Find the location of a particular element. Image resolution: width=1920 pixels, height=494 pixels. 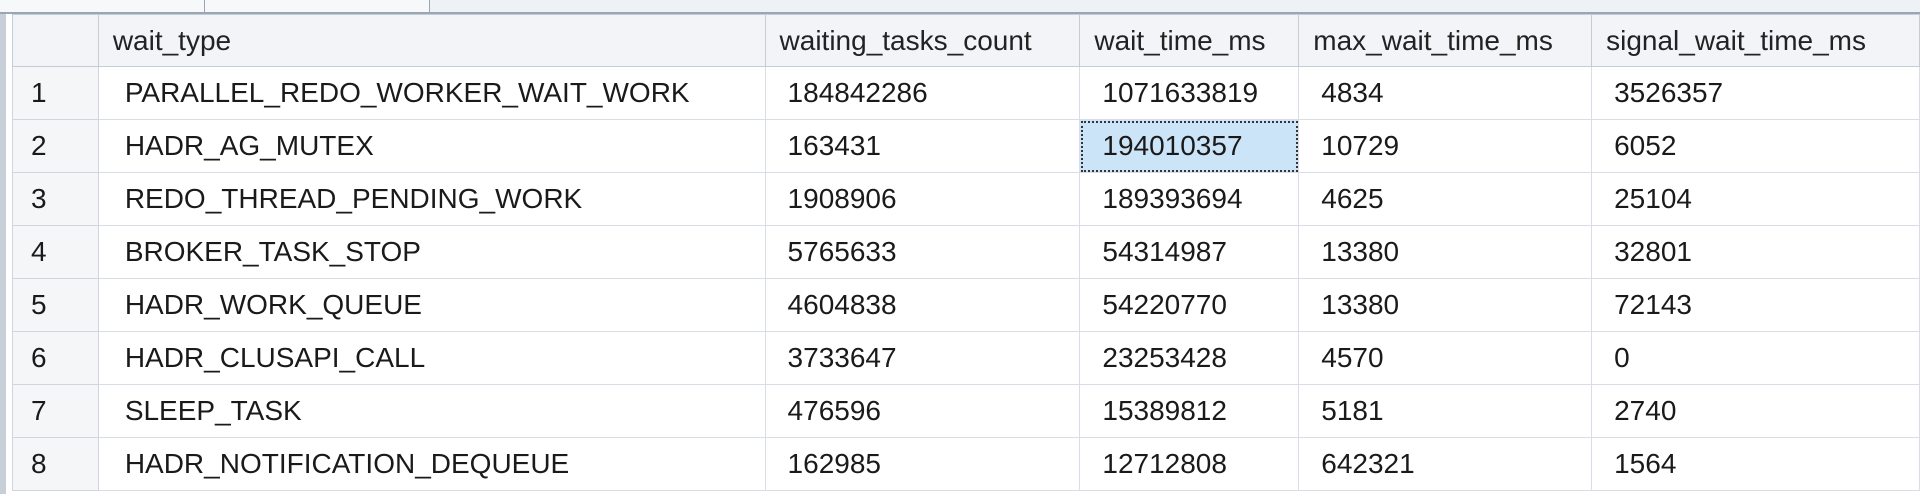

wait-type-cell: REDO_THREAD_PENDING_WORK is located at coordinates (431, 199).